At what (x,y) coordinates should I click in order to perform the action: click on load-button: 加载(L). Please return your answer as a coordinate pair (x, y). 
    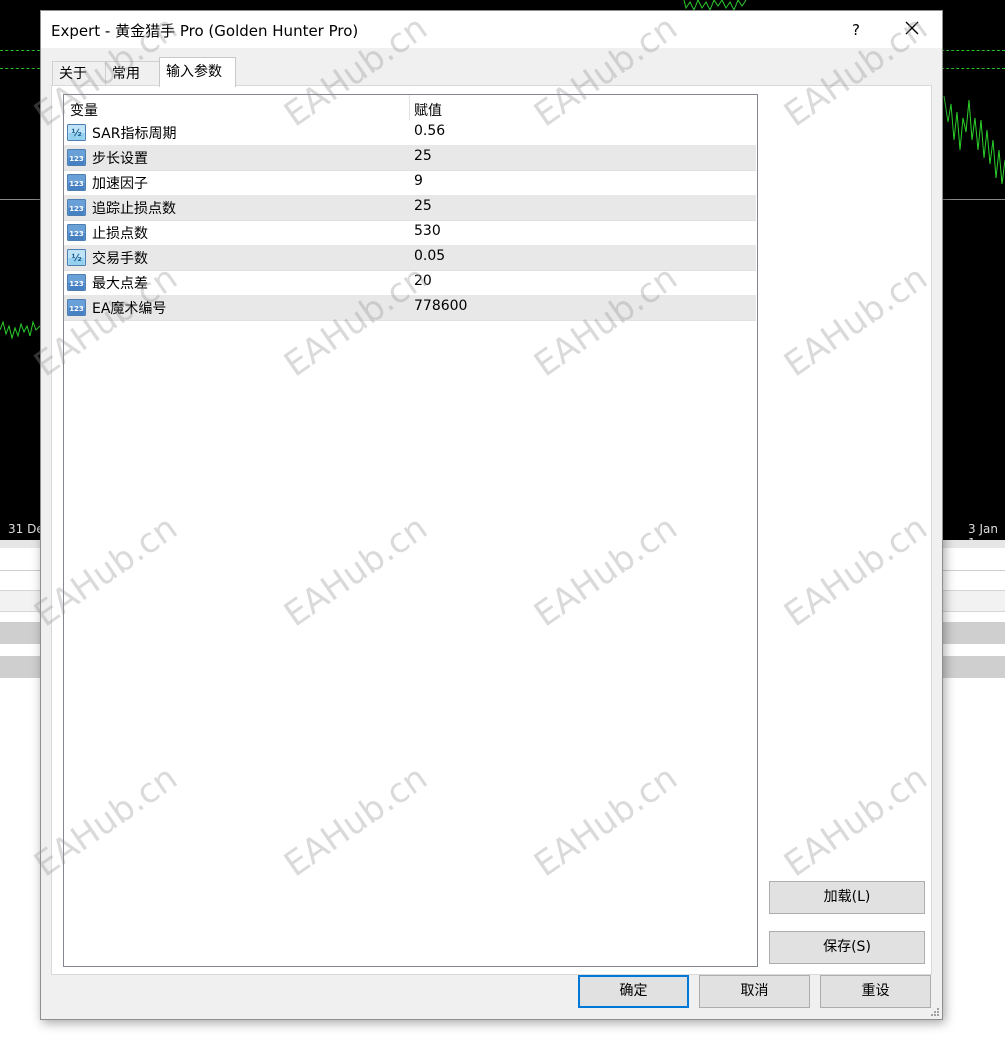
    Looking at the image, I should click on (847, 897).